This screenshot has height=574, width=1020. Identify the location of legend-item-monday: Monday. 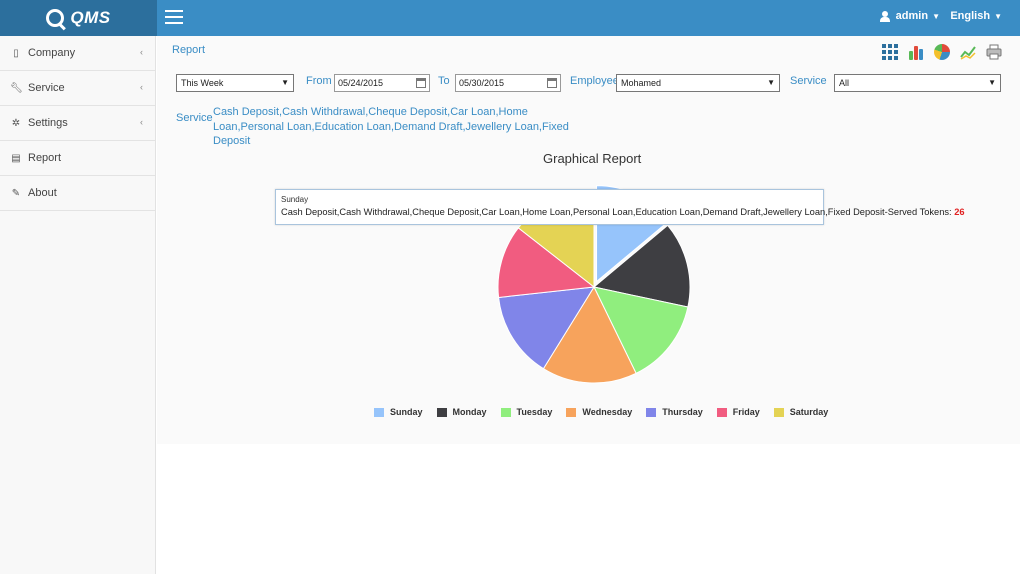
(461, 412).